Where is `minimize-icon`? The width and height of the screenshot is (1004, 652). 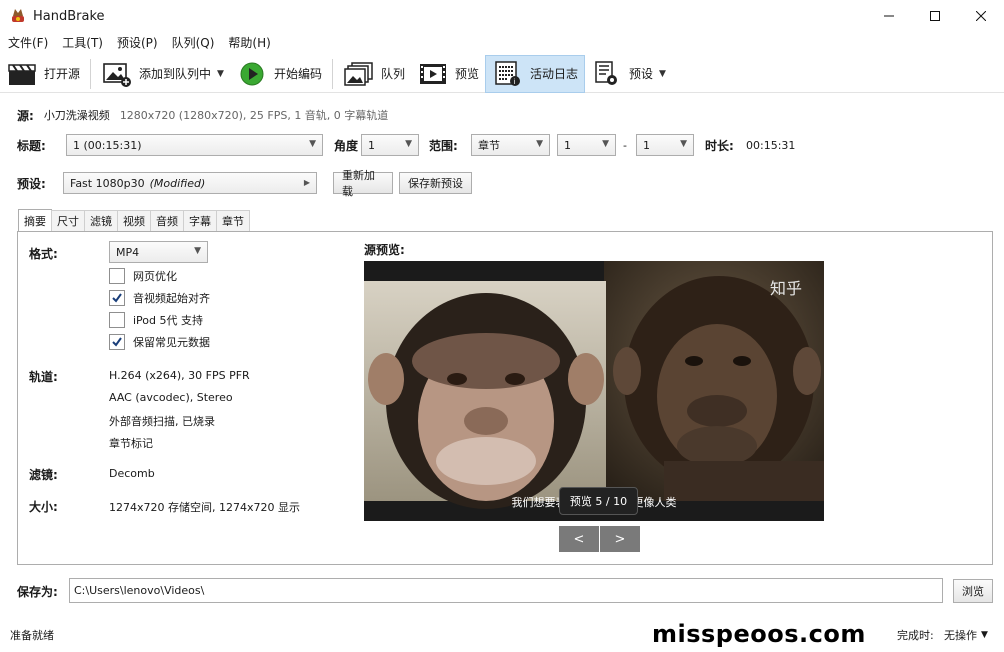
minimize-icon is located at coordinates (889, 16).